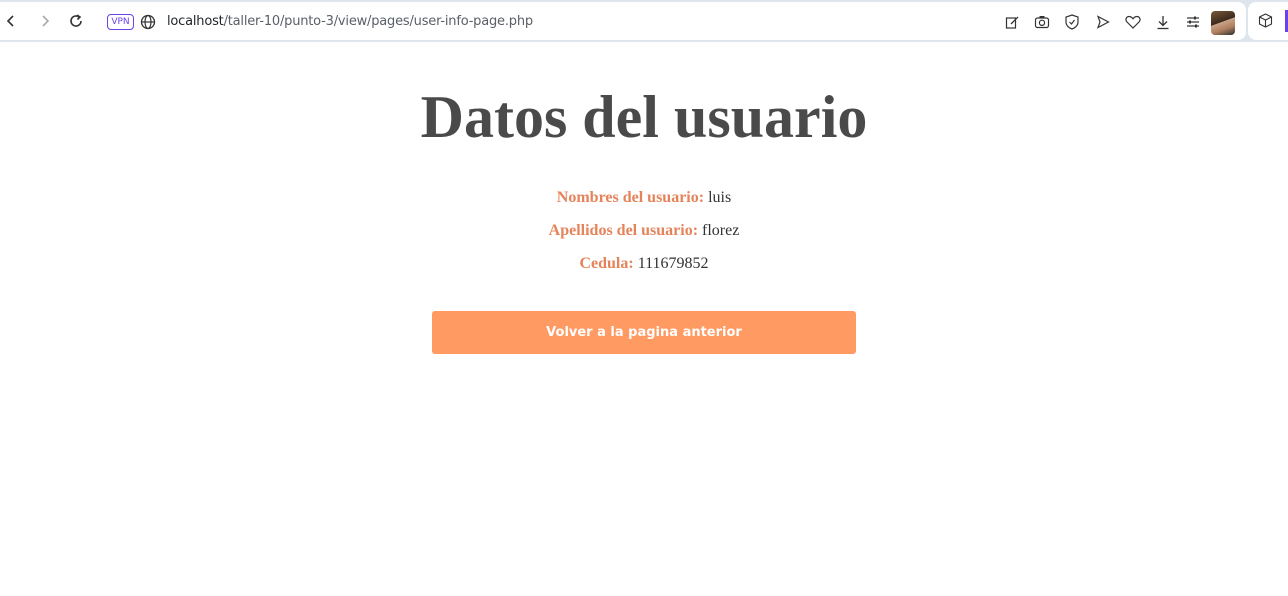  I want to click on field-apellidos: Apellidos del usuario: florez, so click(644, 231).